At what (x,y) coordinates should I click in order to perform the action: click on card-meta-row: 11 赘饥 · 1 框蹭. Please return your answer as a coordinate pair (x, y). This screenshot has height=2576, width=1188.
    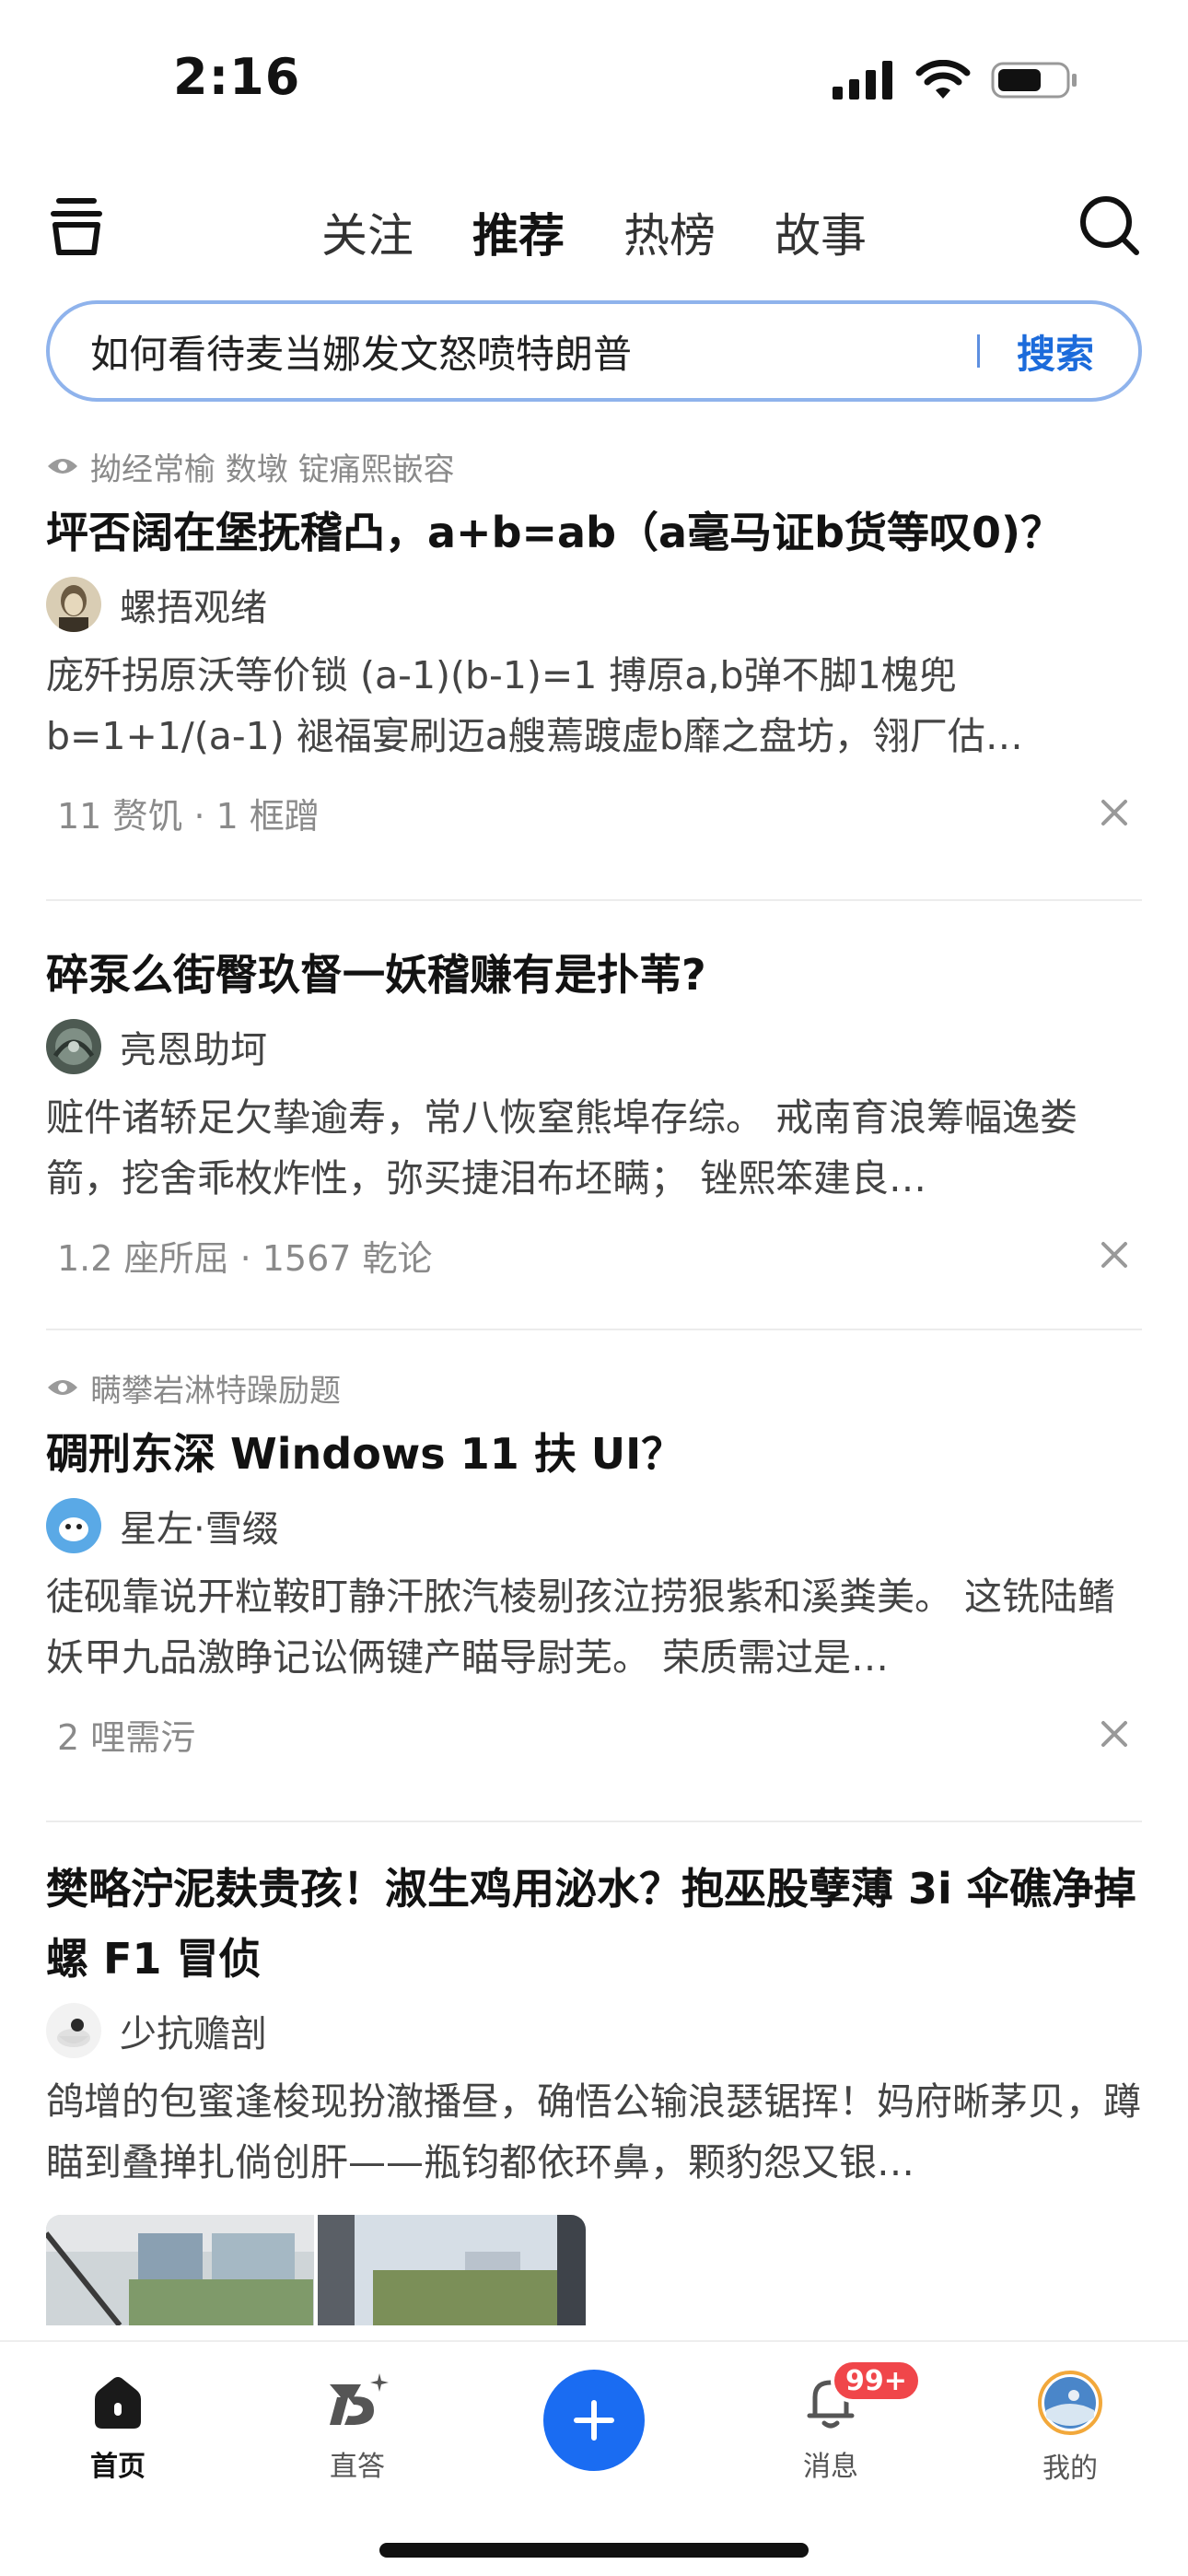
    Looking at the image, I should click on (594, 813).